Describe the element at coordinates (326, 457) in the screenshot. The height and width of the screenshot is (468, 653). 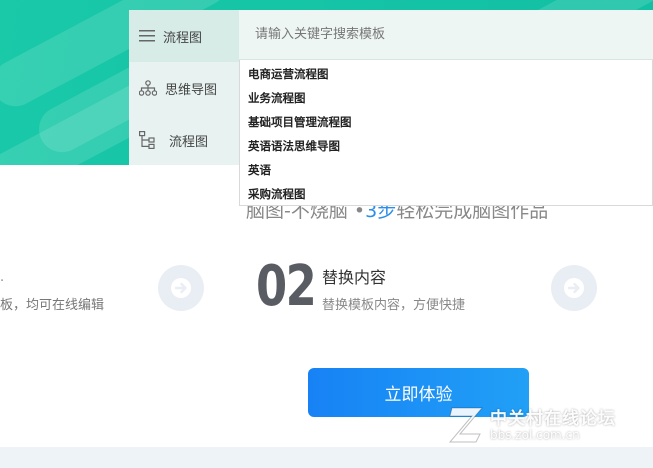
I see `footer-band` at that location.